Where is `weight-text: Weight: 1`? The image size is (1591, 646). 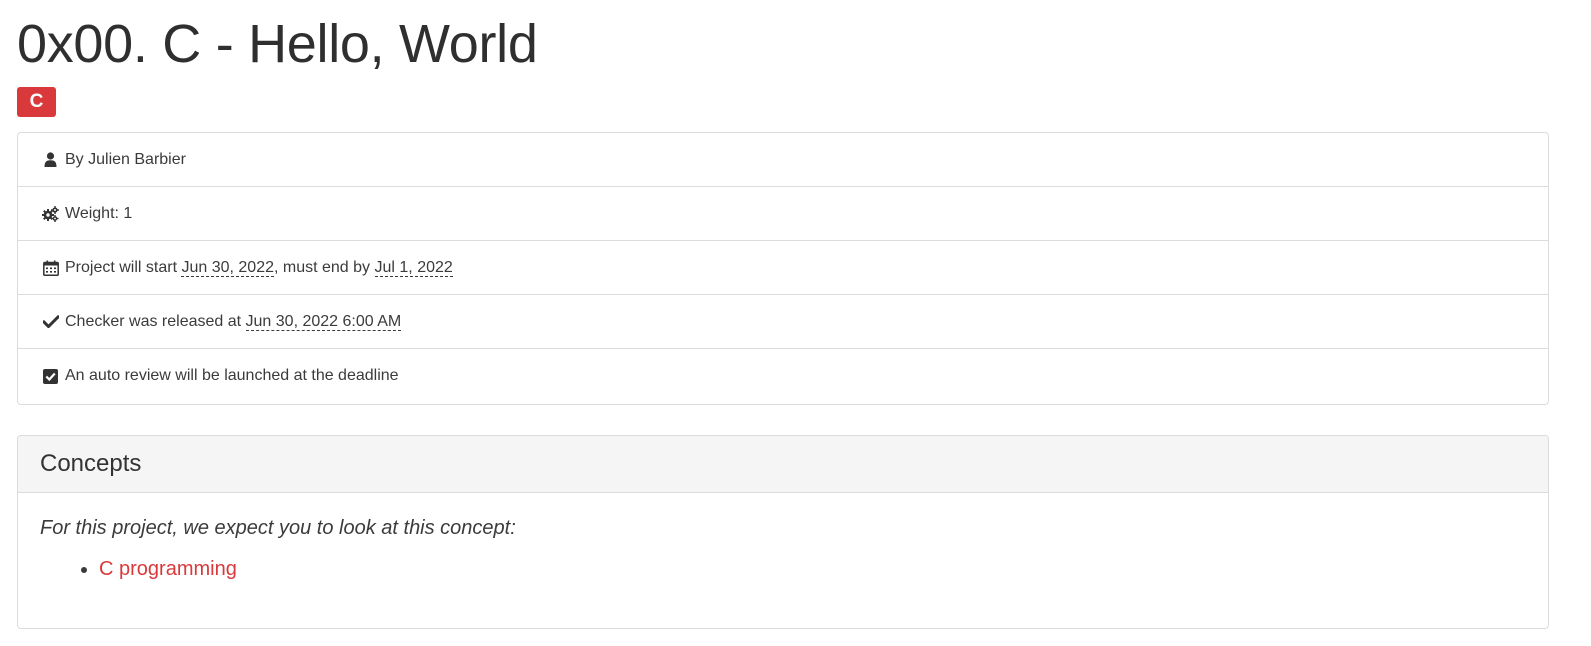 weight-text: Weight: 1 is located at coordinates (99, 213).